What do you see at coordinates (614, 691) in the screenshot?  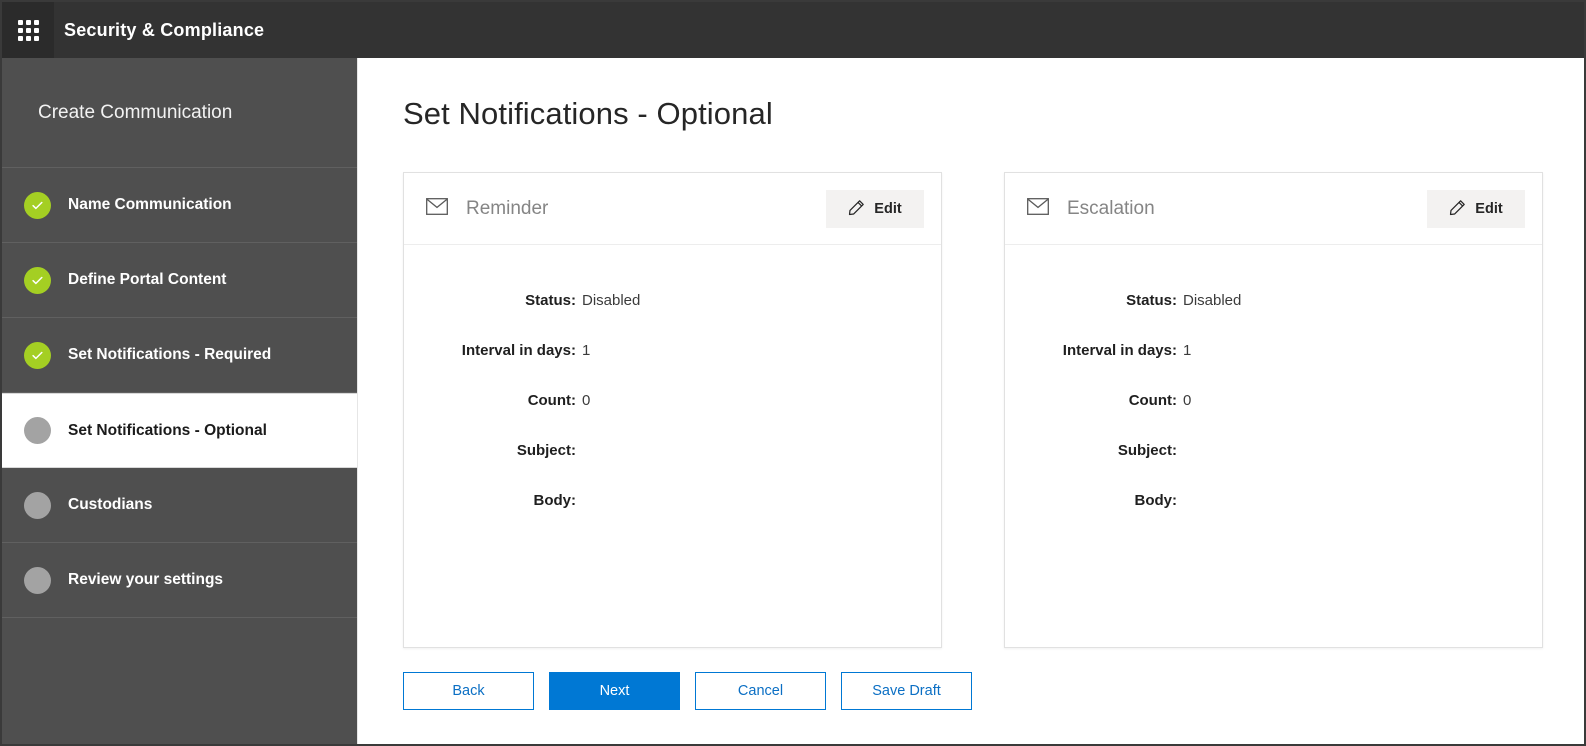 I see `next-button: Next` at bounding box center [614, 691].